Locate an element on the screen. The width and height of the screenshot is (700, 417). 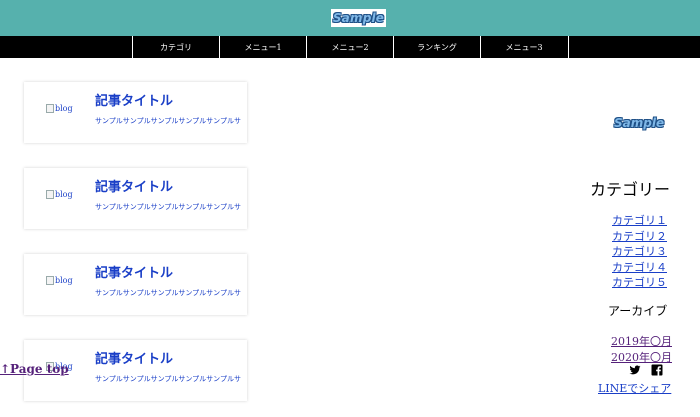
site-header: Sample is located at coordinates (350, 18).